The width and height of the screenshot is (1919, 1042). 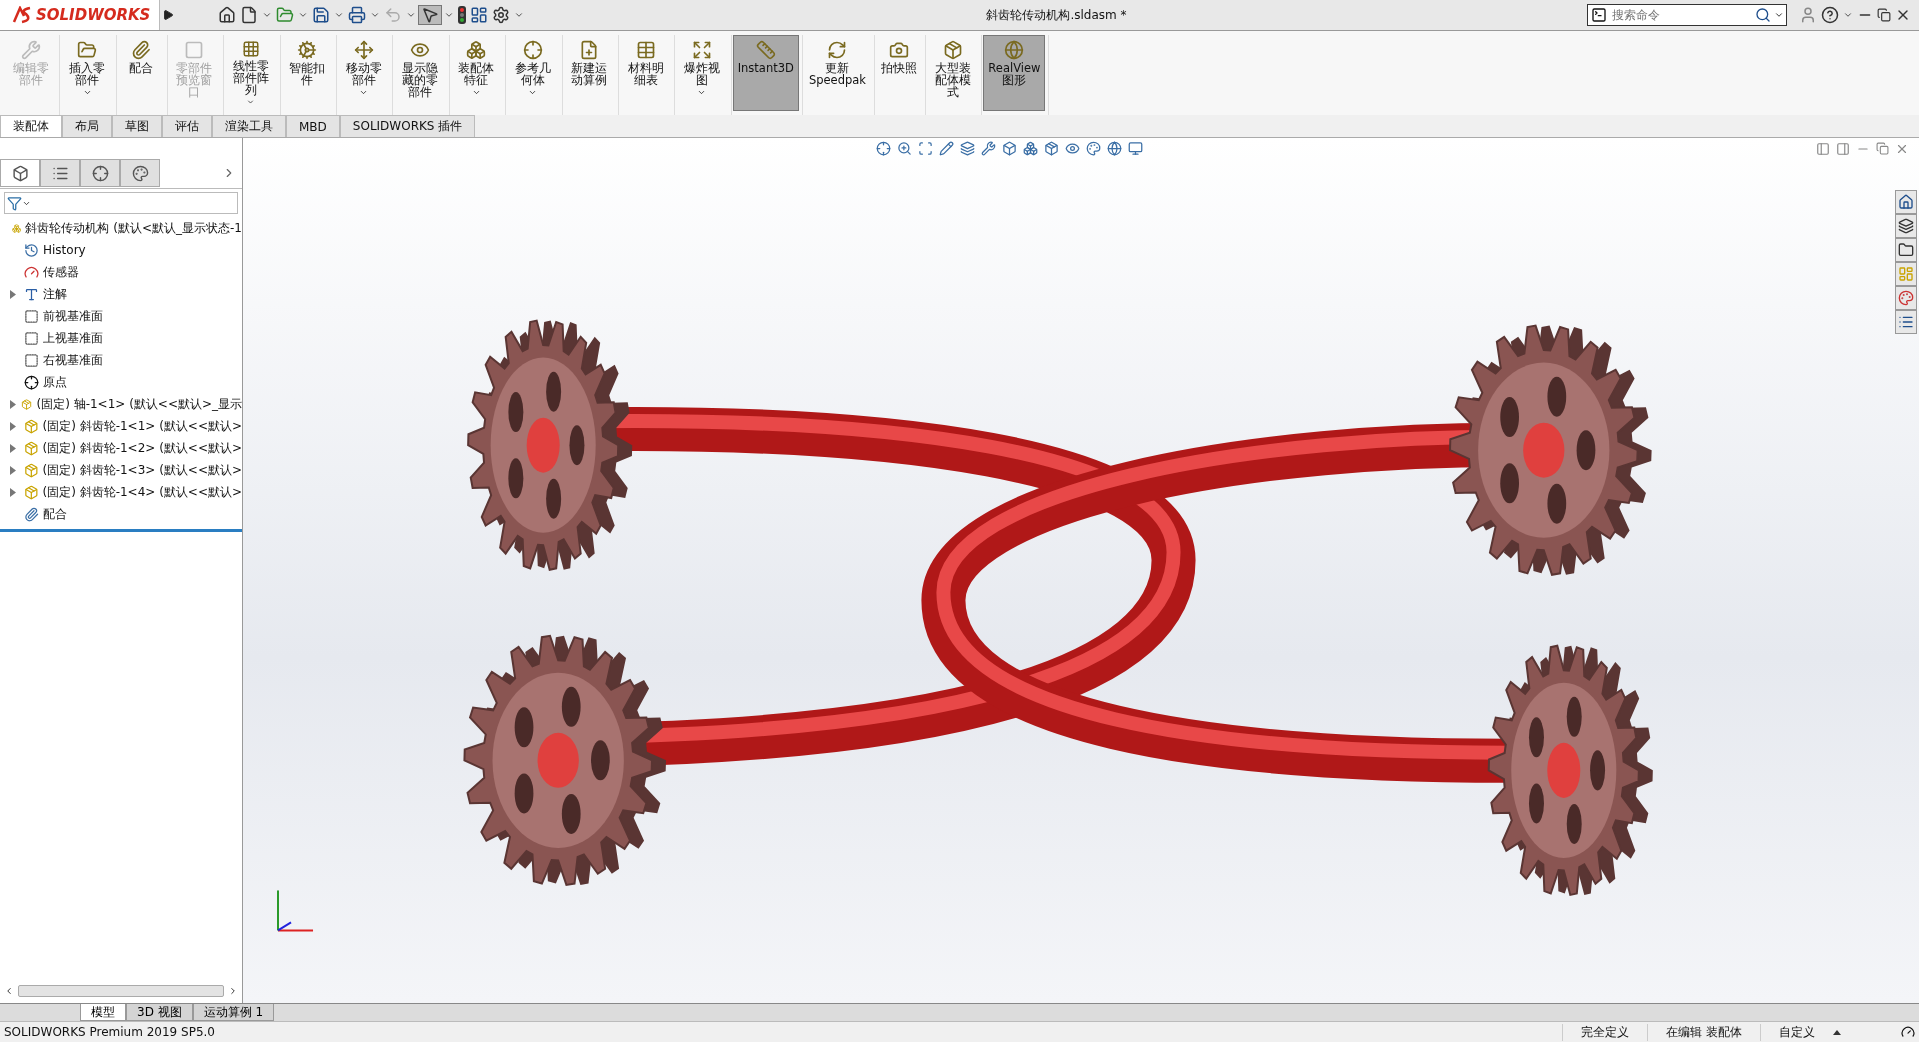 What do you see at coordinates (103, 1012) in the screenshot?
I see `model-tab: 模型` at bounding box center [103, 1012].